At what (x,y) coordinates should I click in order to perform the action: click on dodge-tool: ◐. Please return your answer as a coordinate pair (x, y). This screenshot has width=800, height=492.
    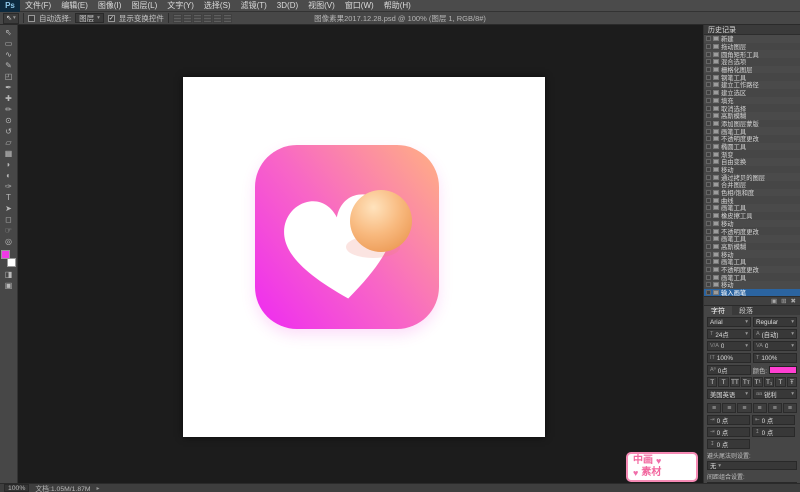
    Looking at the image, I should click on (8, 175).